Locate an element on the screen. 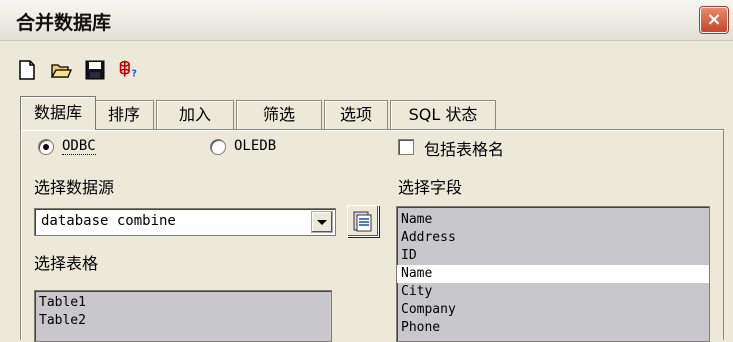  close-icon: × is located at coordinates (714, 19).